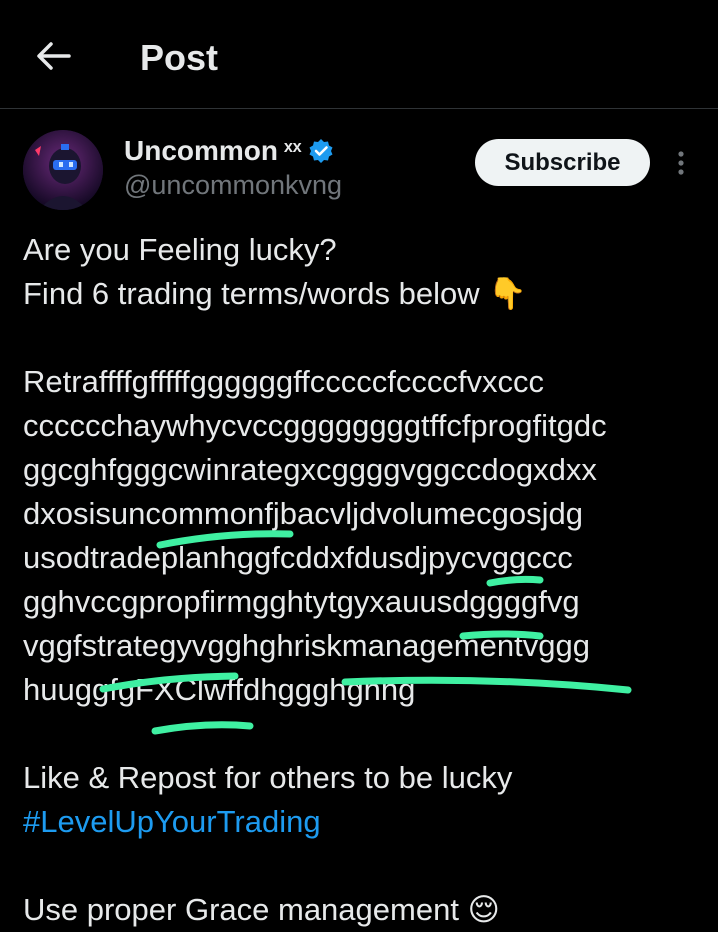  I want to click on relieved-emoji: 😌, so click(483, 909).